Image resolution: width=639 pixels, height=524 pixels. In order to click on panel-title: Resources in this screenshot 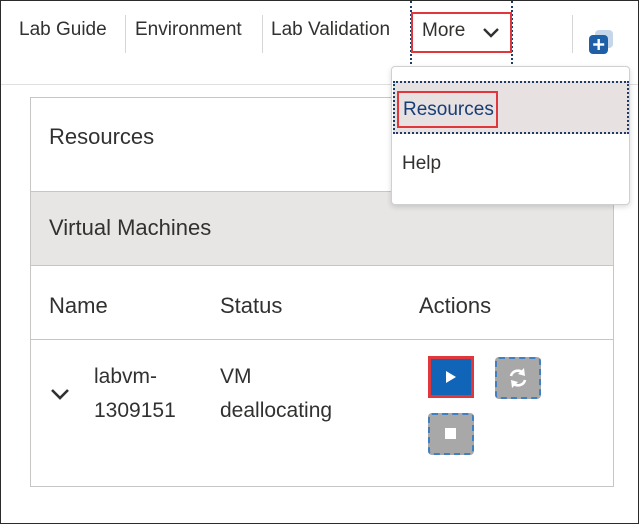, I will do `click(102, 136)`.